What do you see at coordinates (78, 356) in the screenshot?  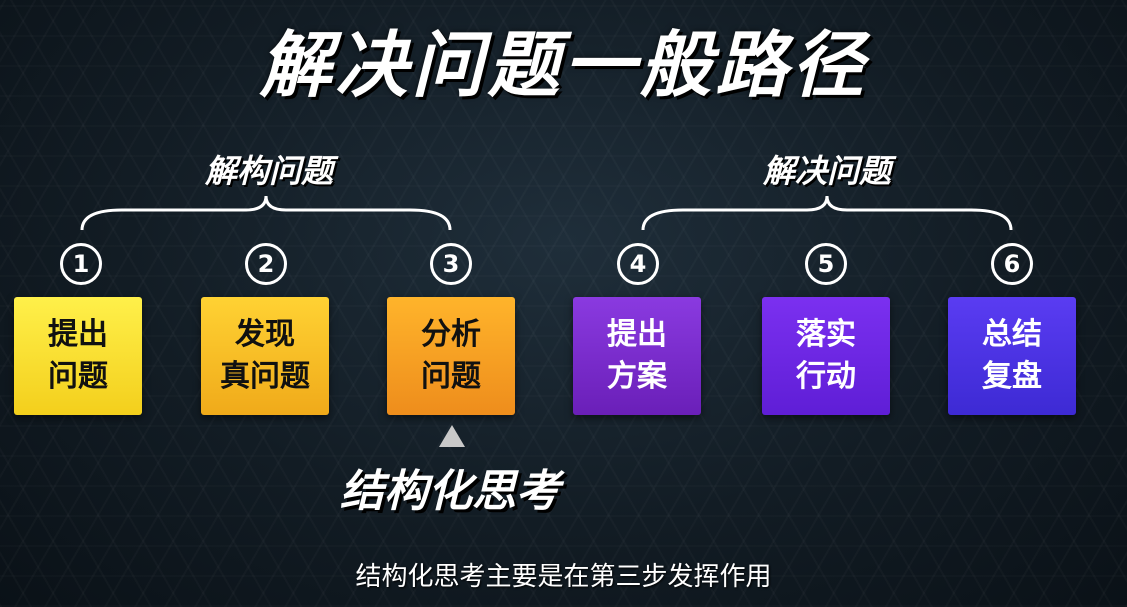 I see `step-card-raise-problem: 提出 问题` at bounding box center [78, 356].